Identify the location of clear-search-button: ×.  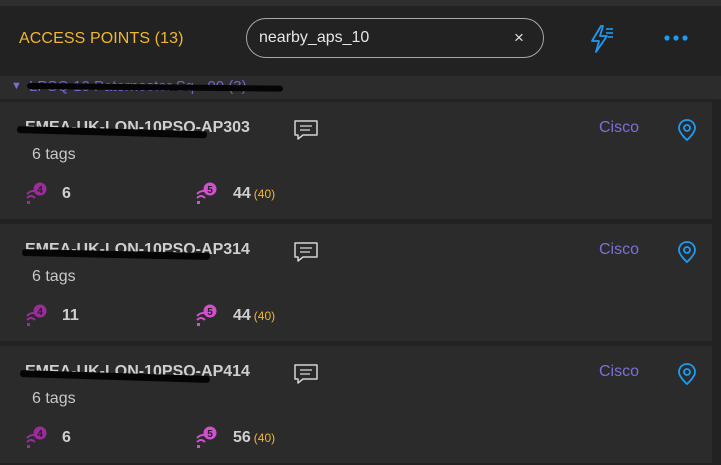
(519, 38).